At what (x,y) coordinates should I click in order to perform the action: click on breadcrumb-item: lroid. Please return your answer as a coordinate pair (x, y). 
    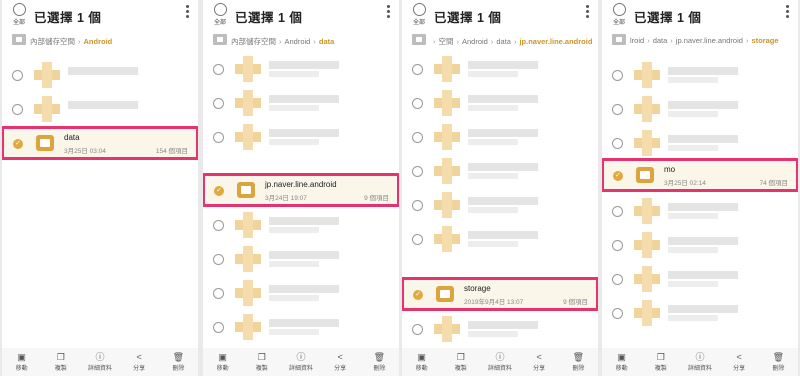
    Looking at the image, I should click on (637, 40).